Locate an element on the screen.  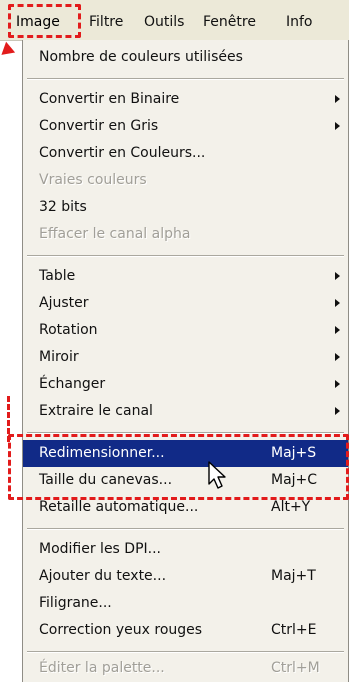
menu-item-label: Rotation is located at coordinates (68, 330).